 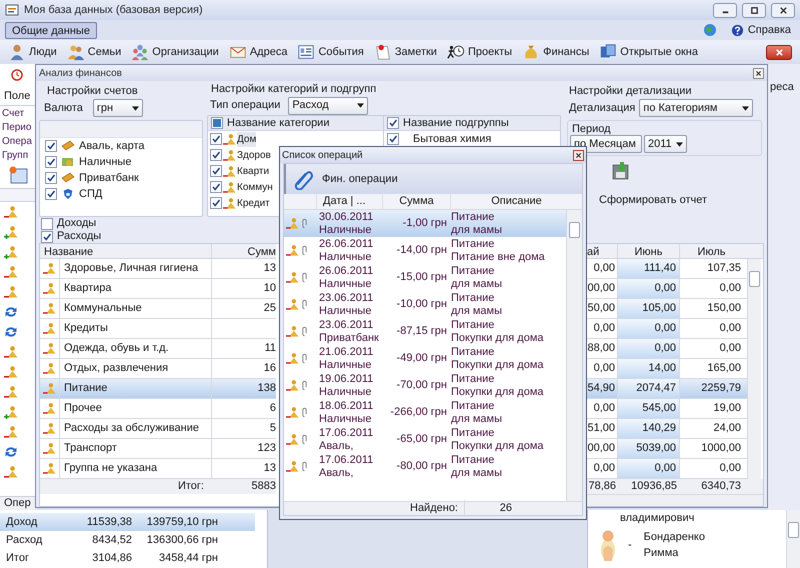 What do you see at coordinates (489, 508) in the screenshot?
I see `found-count: 26` at bounding box center [489, 508].